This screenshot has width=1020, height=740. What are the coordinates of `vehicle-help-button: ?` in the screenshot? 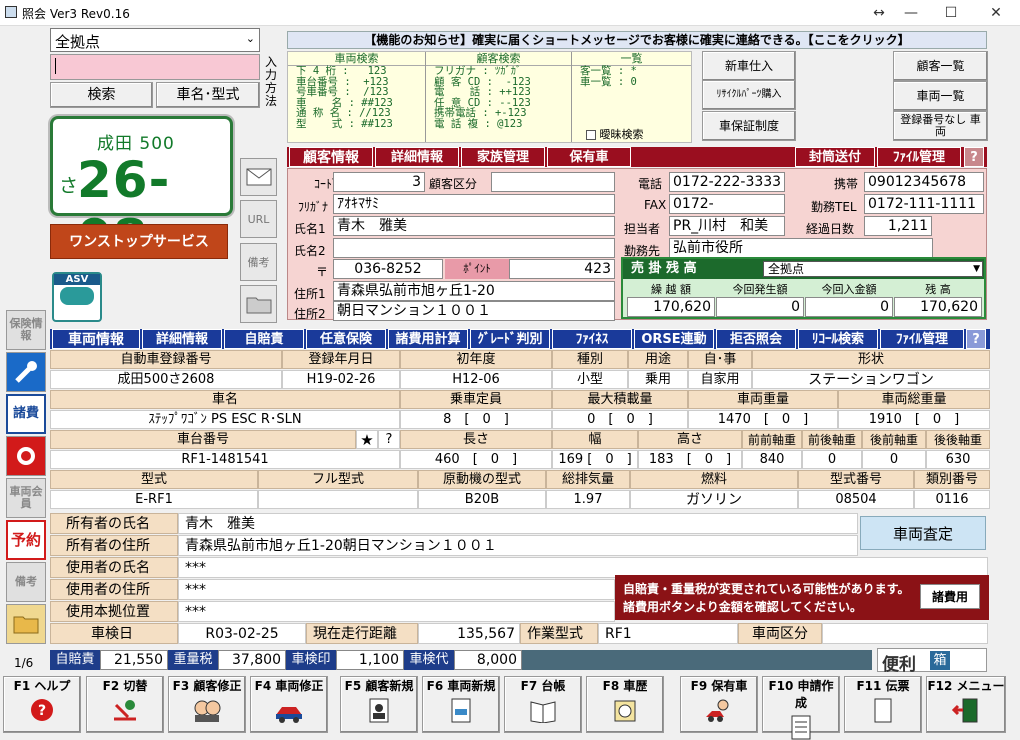 It's located at (976, 339).